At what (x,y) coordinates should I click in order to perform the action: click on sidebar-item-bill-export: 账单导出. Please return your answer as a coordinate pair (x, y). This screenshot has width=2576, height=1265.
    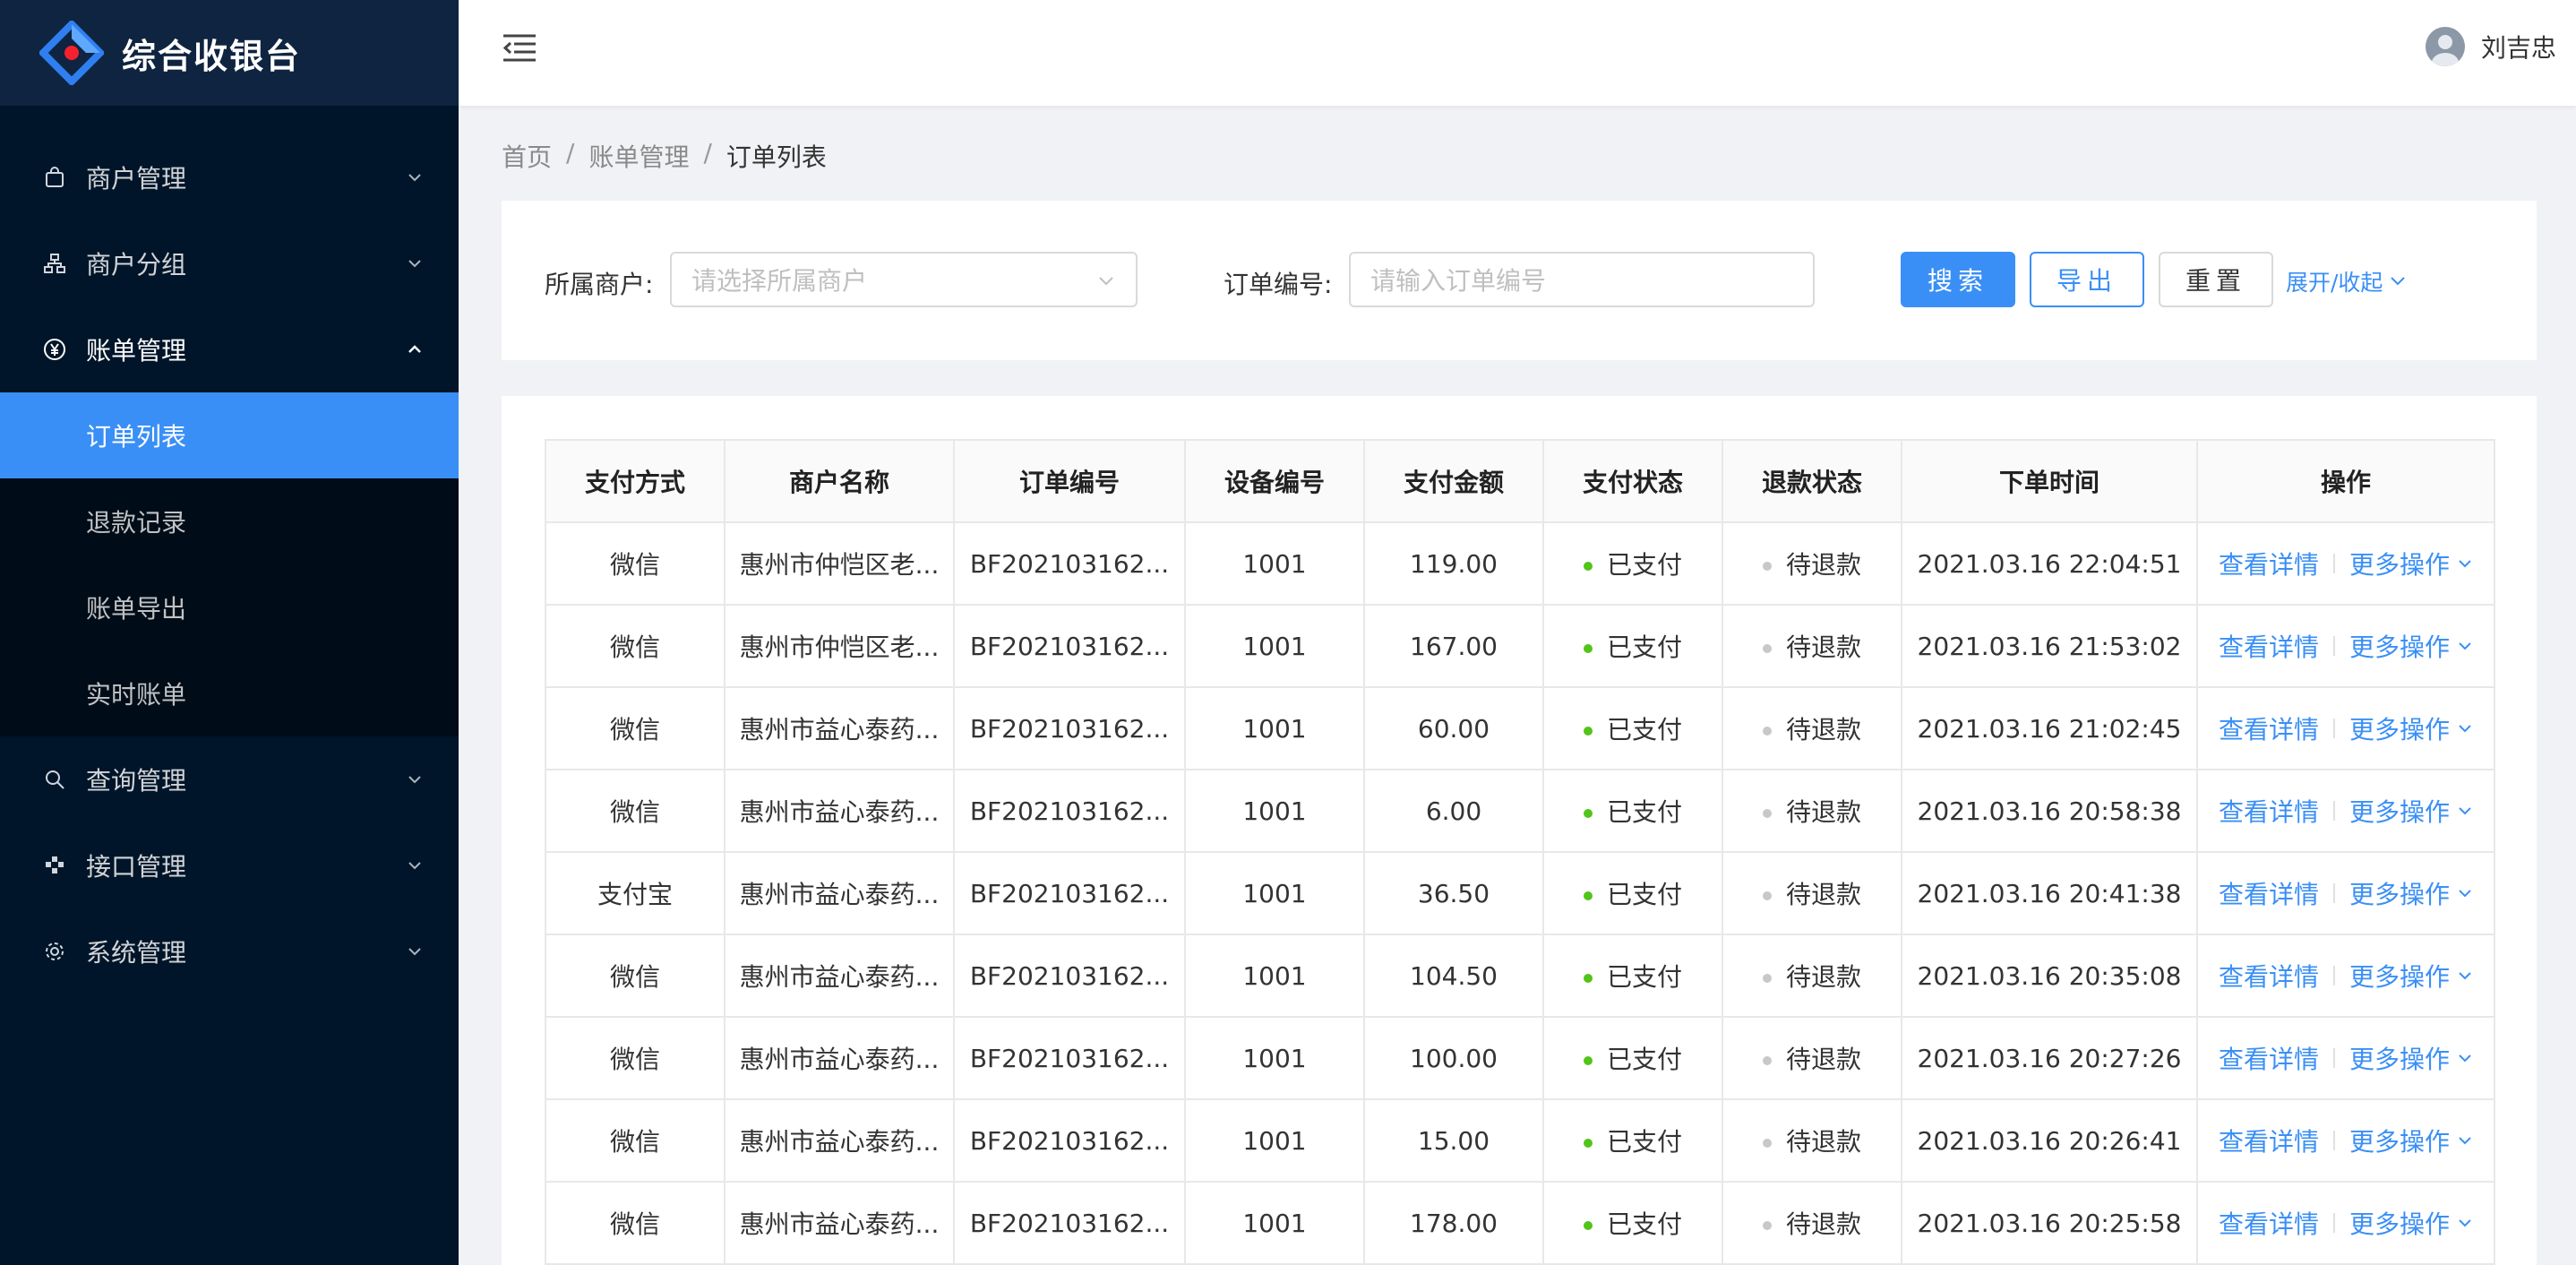
    Looking at the image, I should click on (229, 607).